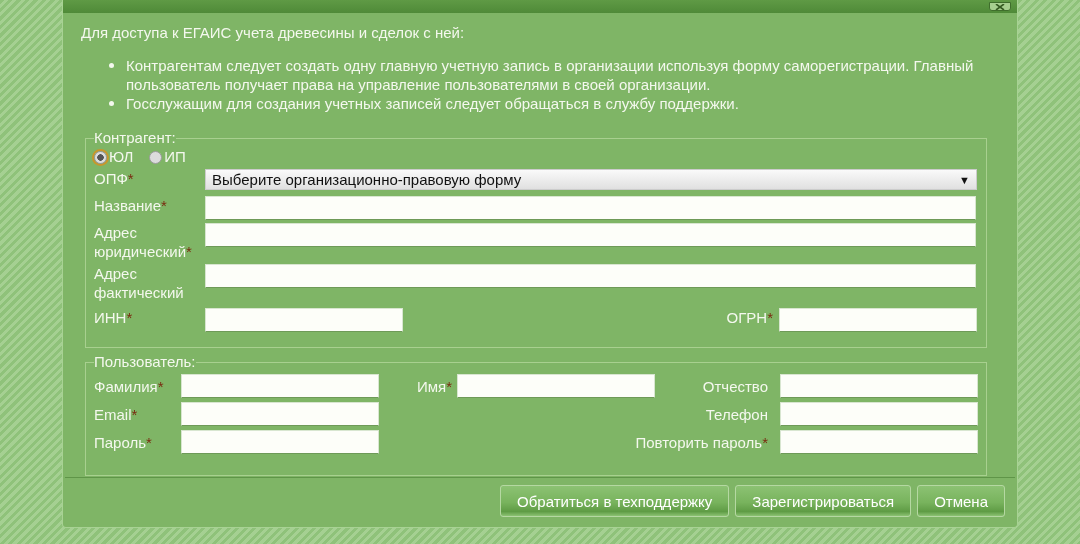 The image size is (1080, 544). Describe the element at coordinates (591, 179) in the screenshot. I see `dropdown-field: Выберите организационно-правовую форму ▼` at that location.